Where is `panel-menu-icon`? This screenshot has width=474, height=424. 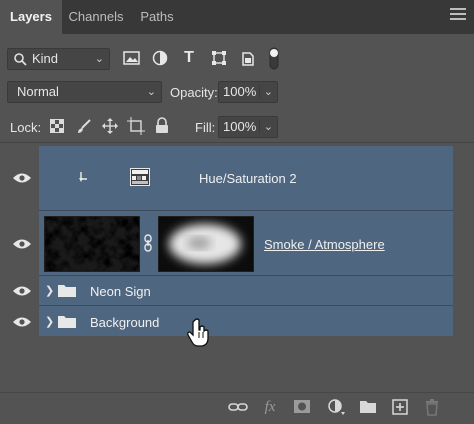
panel-menu-icon is located at coordinates (458, 15).